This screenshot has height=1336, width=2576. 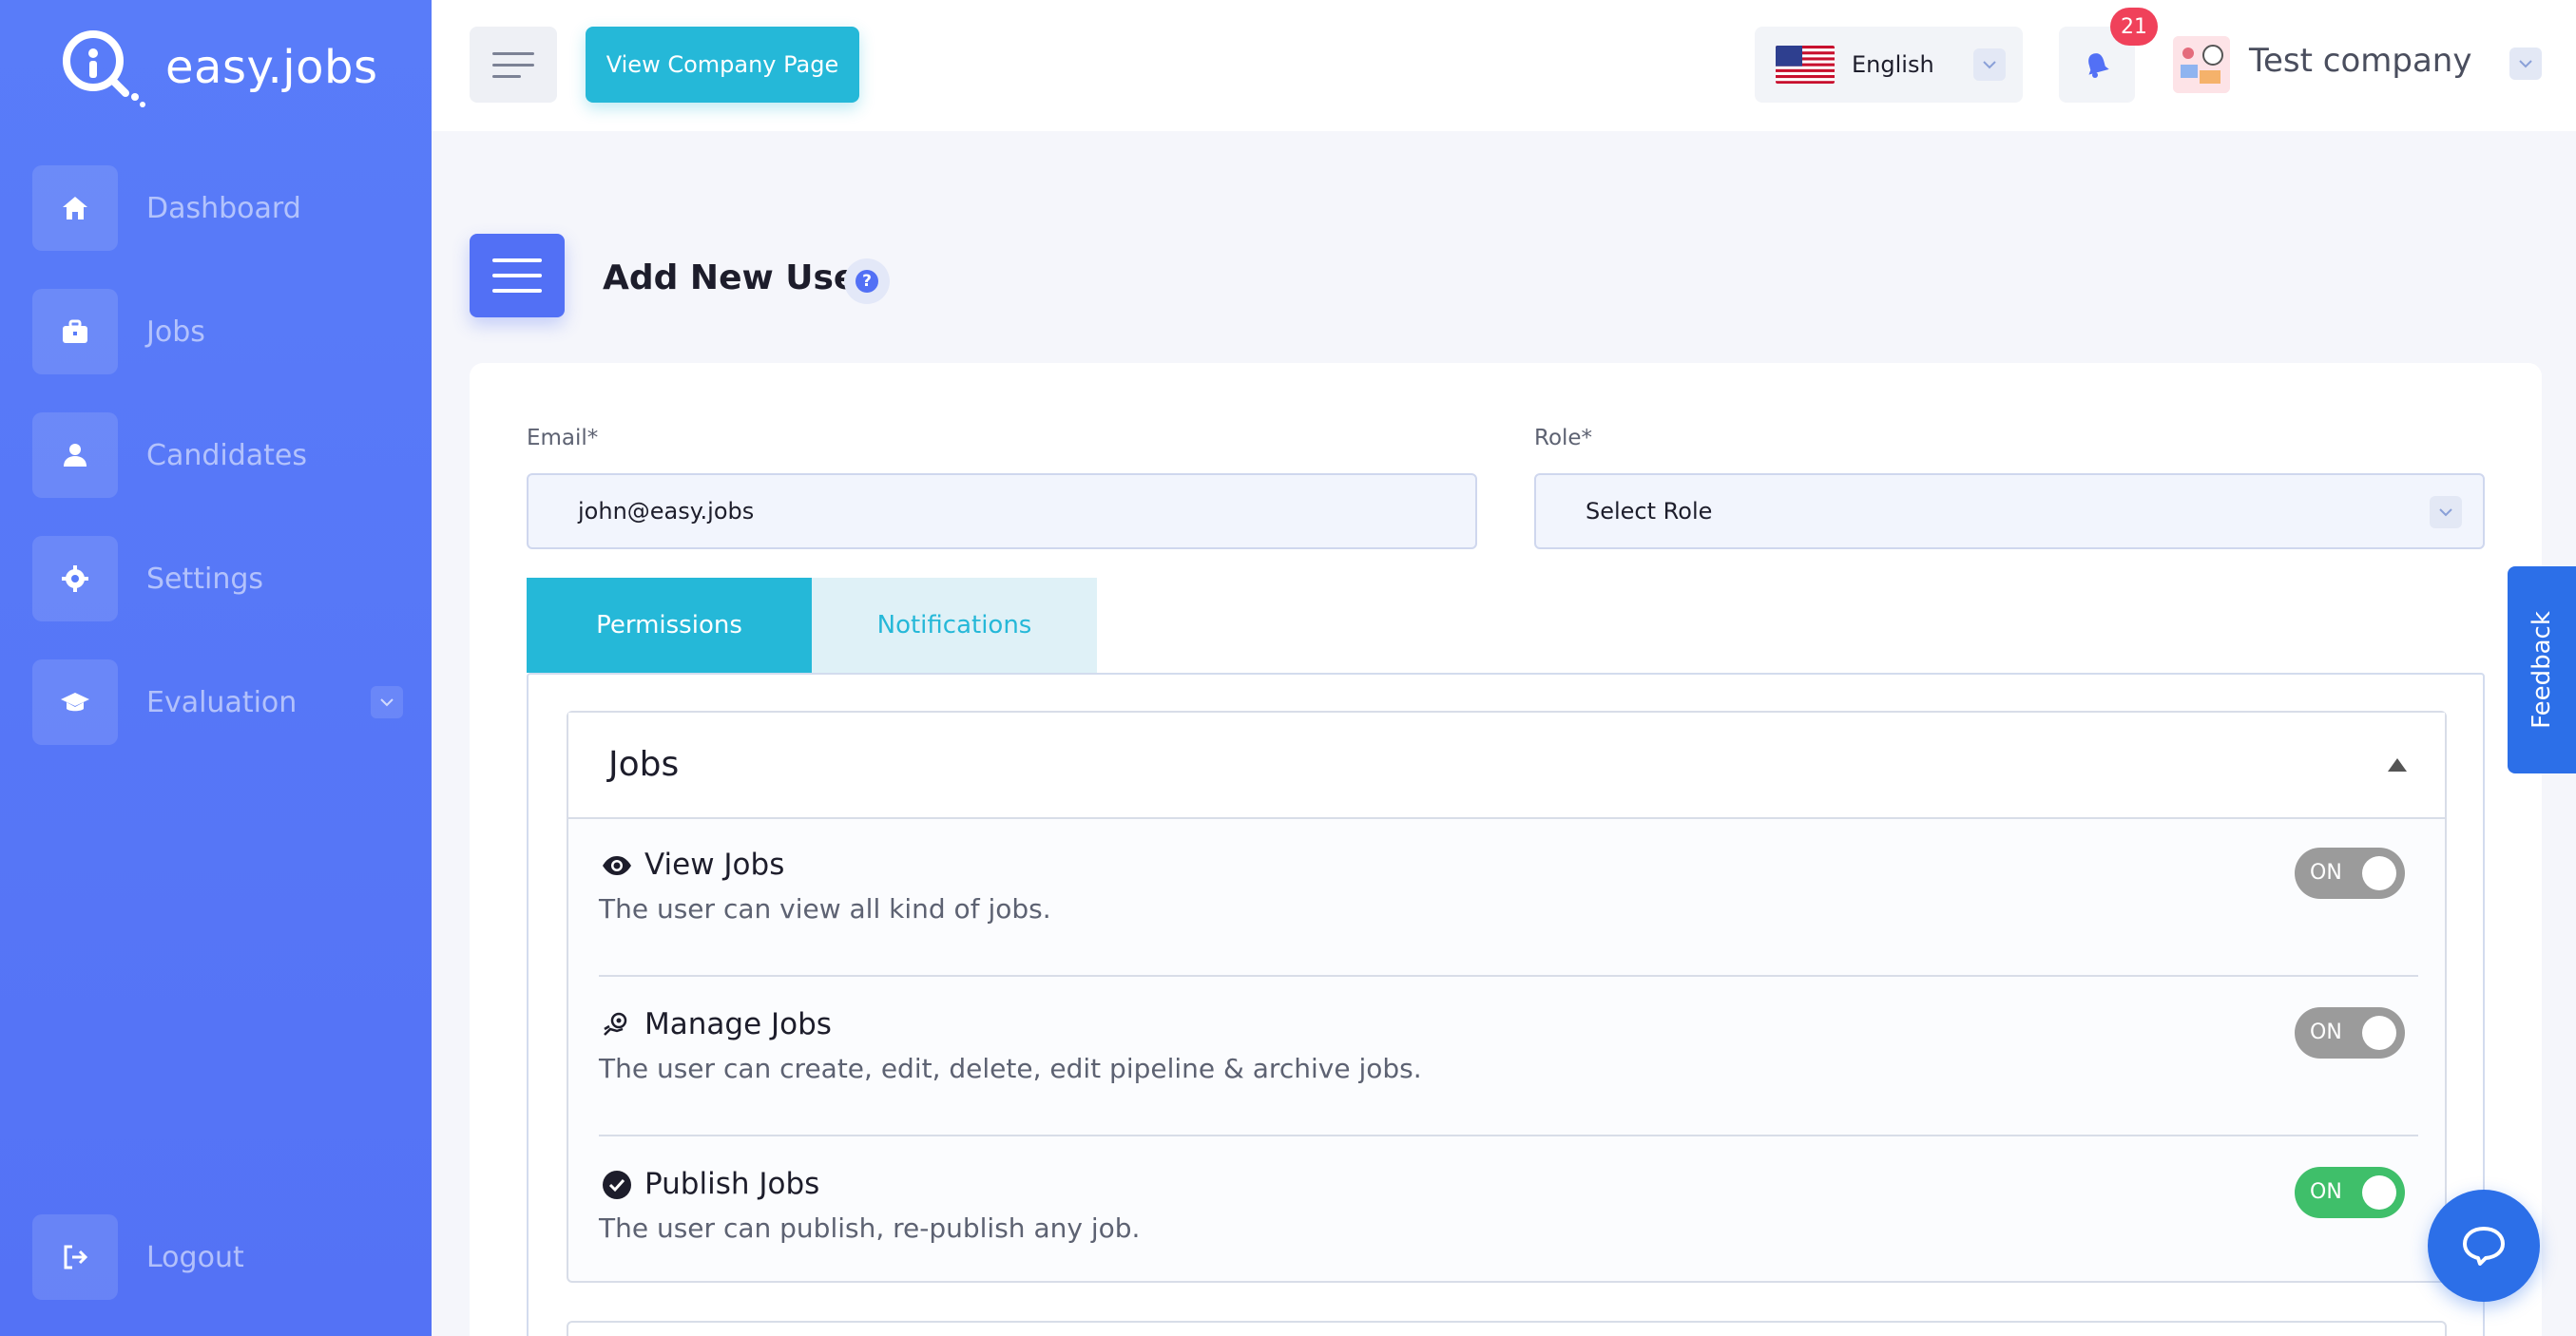 What do you see at coordinates (75, 331) in the screenshot?
I see `briefcase-icon` at bounding box center [75, 331].